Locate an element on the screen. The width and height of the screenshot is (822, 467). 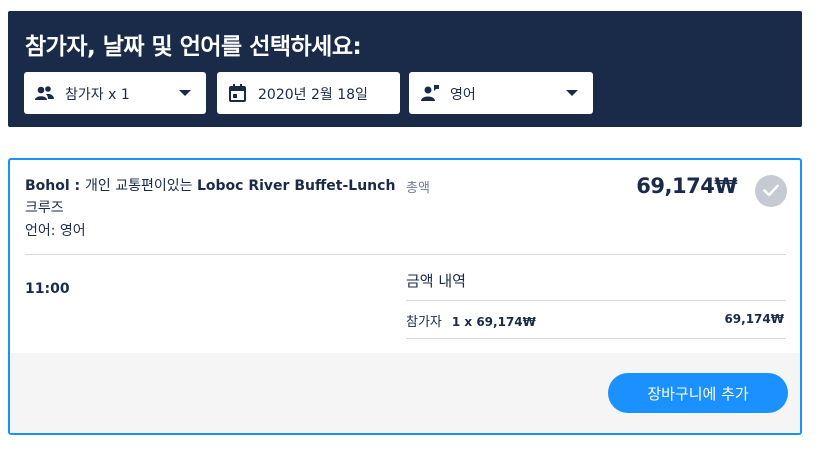
breakdown-amount: 69,174₩ is located at coordinates (754, 319).